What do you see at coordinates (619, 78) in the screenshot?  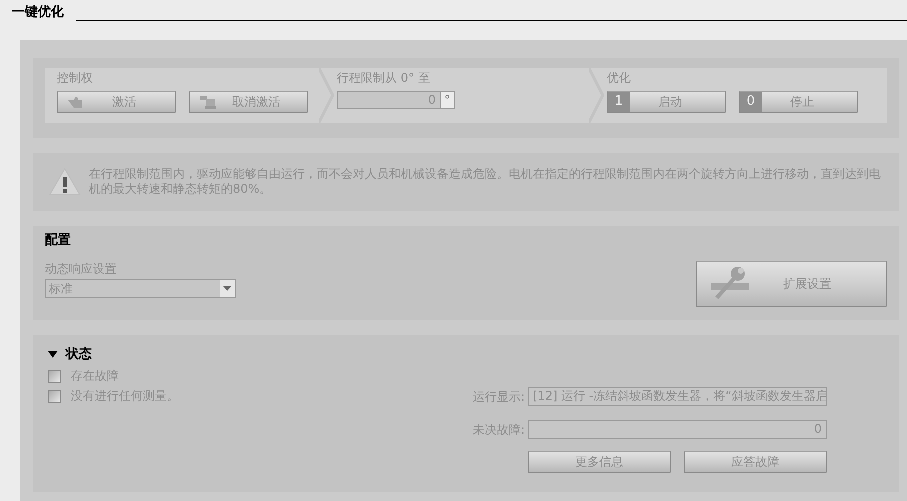 I see `step-label: 优化` at bounding box center [619, 78].